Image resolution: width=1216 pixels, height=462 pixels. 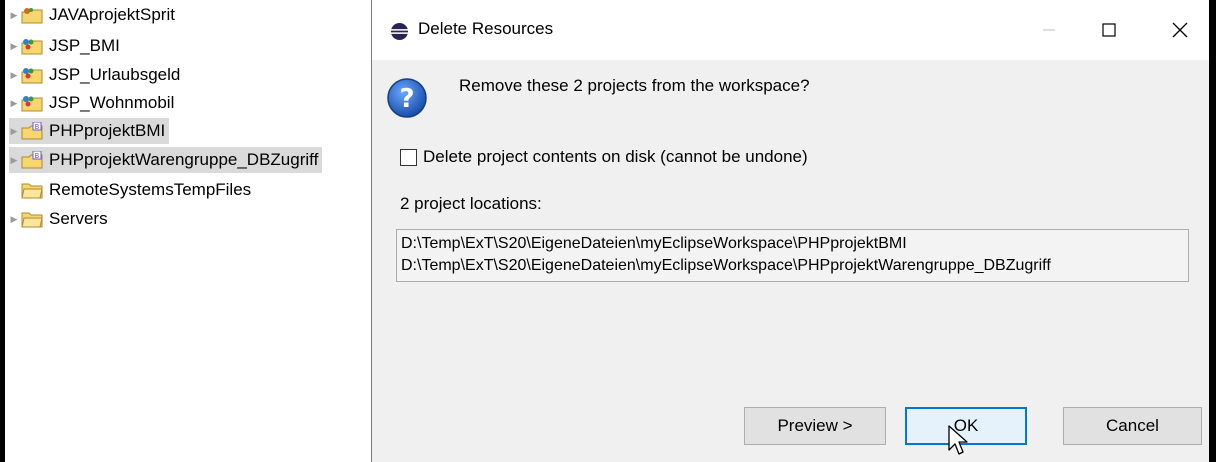 I want to click on tree-item-label: JSP_BMI, so click(x=84, y=45).